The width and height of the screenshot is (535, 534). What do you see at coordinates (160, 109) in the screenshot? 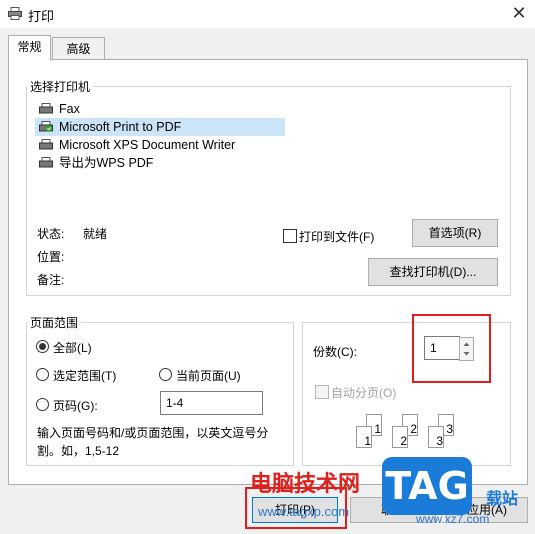
I see `printer-item-fax: Fax` at bounding box center [160, 109].